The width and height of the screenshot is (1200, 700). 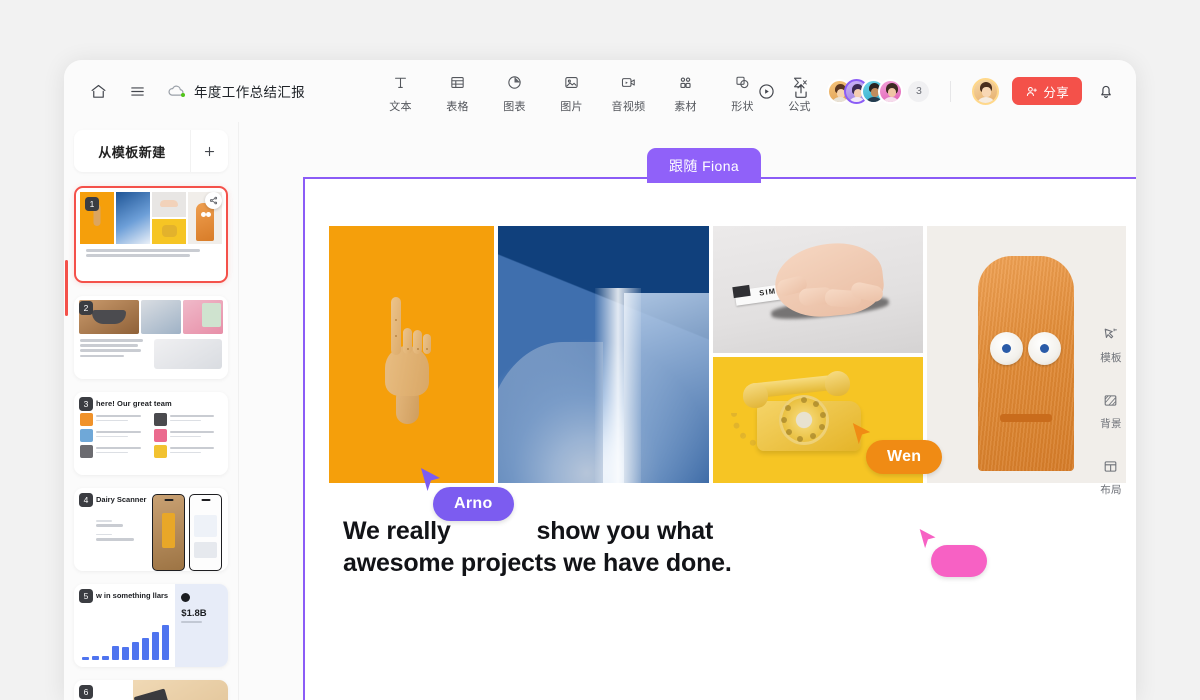 I want to click on wooden-hand-photo, so click(x=411, y=354).